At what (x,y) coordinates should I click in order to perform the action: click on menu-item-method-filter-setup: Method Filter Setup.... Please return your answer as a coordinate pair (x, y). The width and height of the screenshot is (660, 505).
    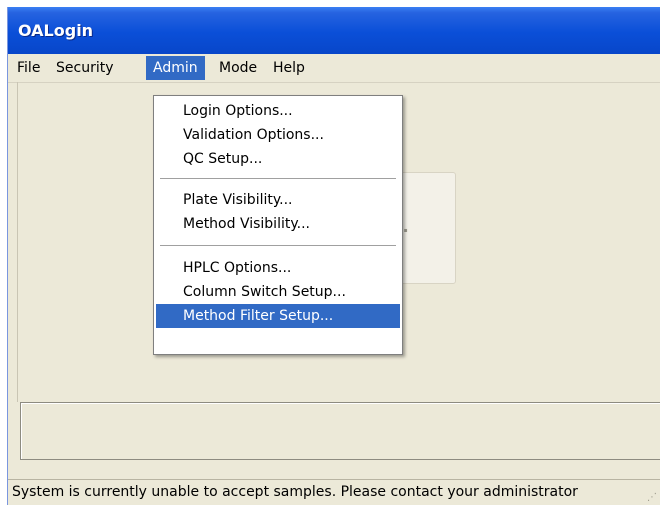
    Looking at the image, I should click on (278, 316).